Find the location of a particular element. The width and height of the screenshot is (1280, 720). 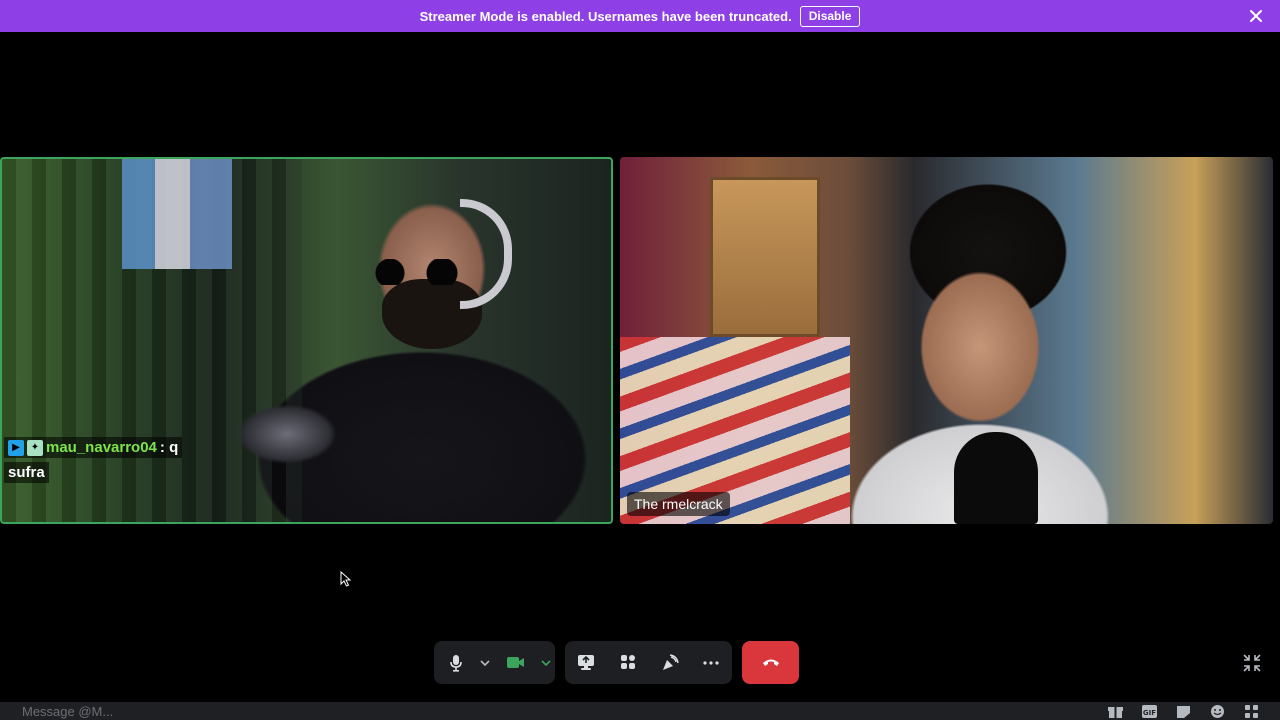

apps-icon is located at coordinates (1251, 711).